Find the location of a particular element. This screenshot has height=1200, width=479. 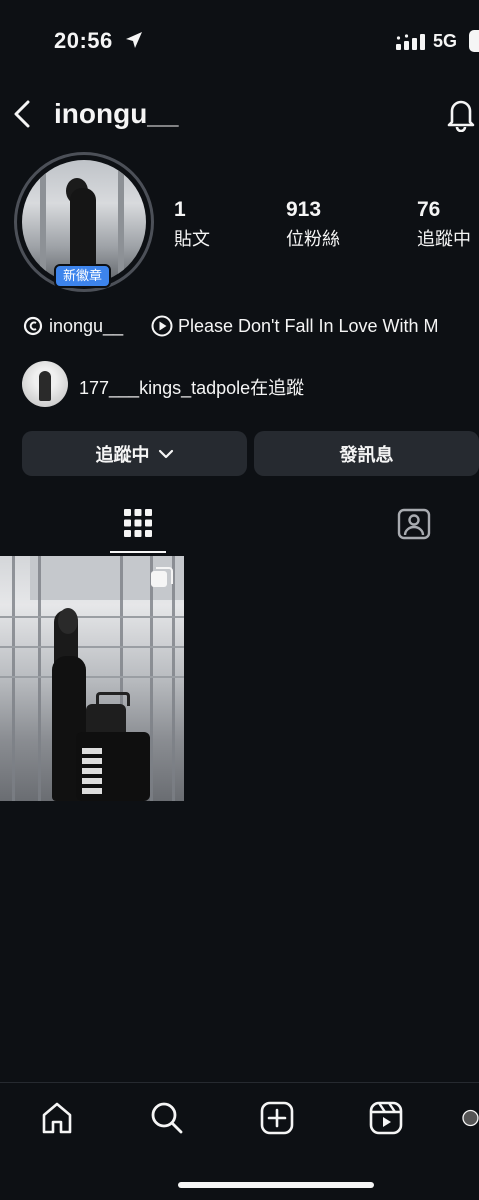

signal-bars-icon is located at coordinates (411, 44).